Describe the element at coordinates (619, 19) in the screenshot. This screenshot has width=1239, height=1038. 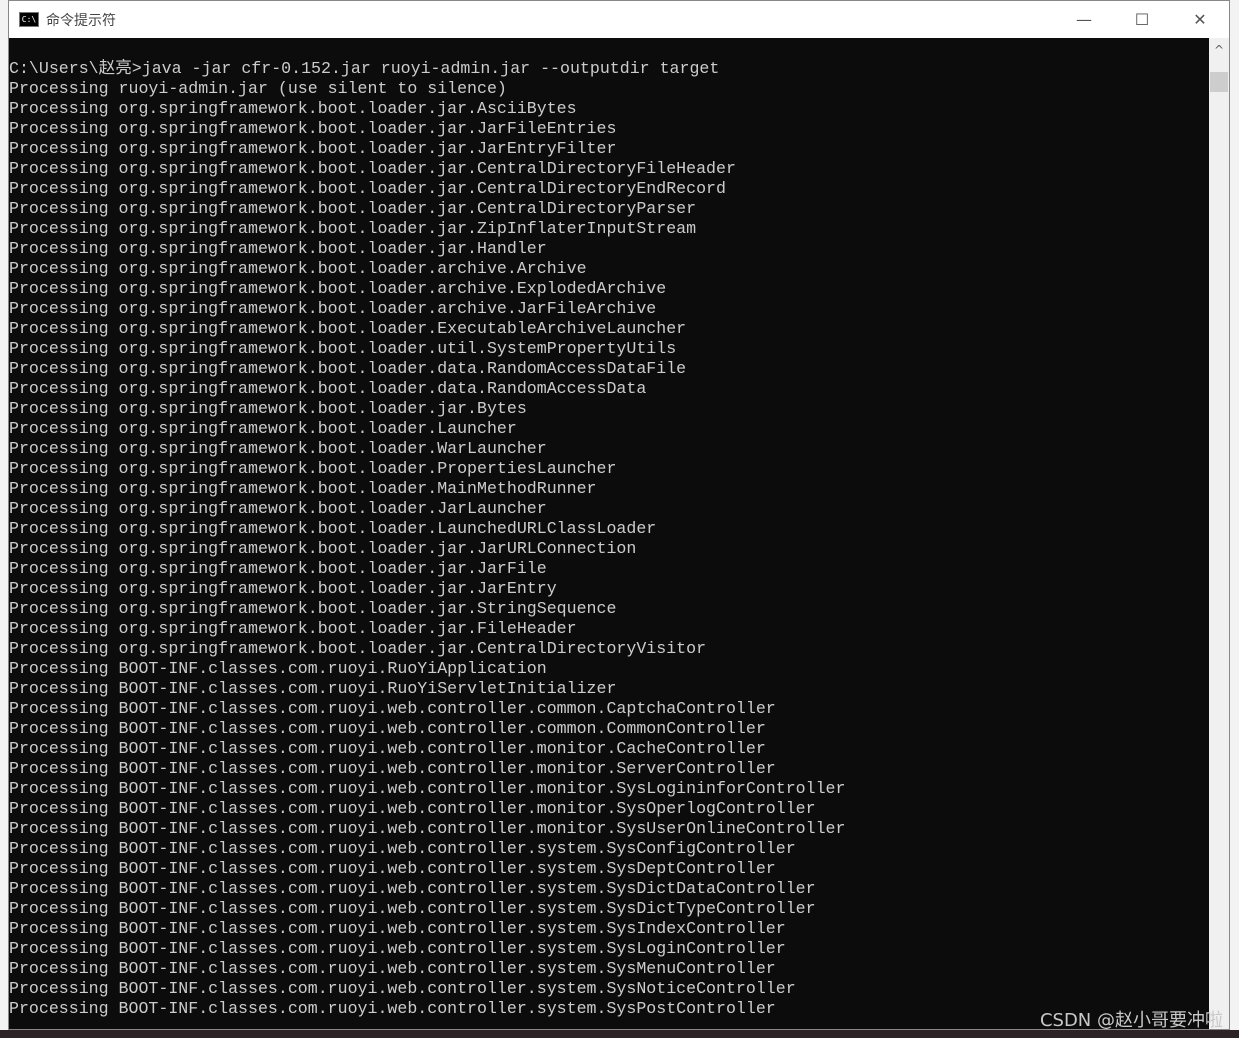
I see `title-bar: C:\ 命令提示符 — ☐ ✕` at that location.